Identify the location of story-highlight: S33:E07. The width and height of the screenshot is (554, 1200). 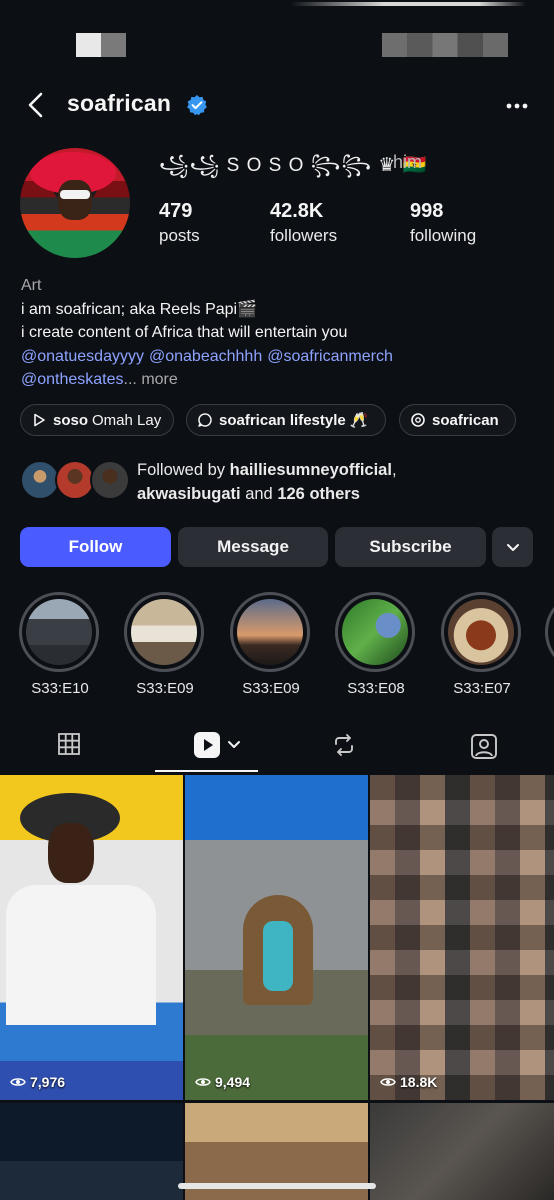
(482, 644).